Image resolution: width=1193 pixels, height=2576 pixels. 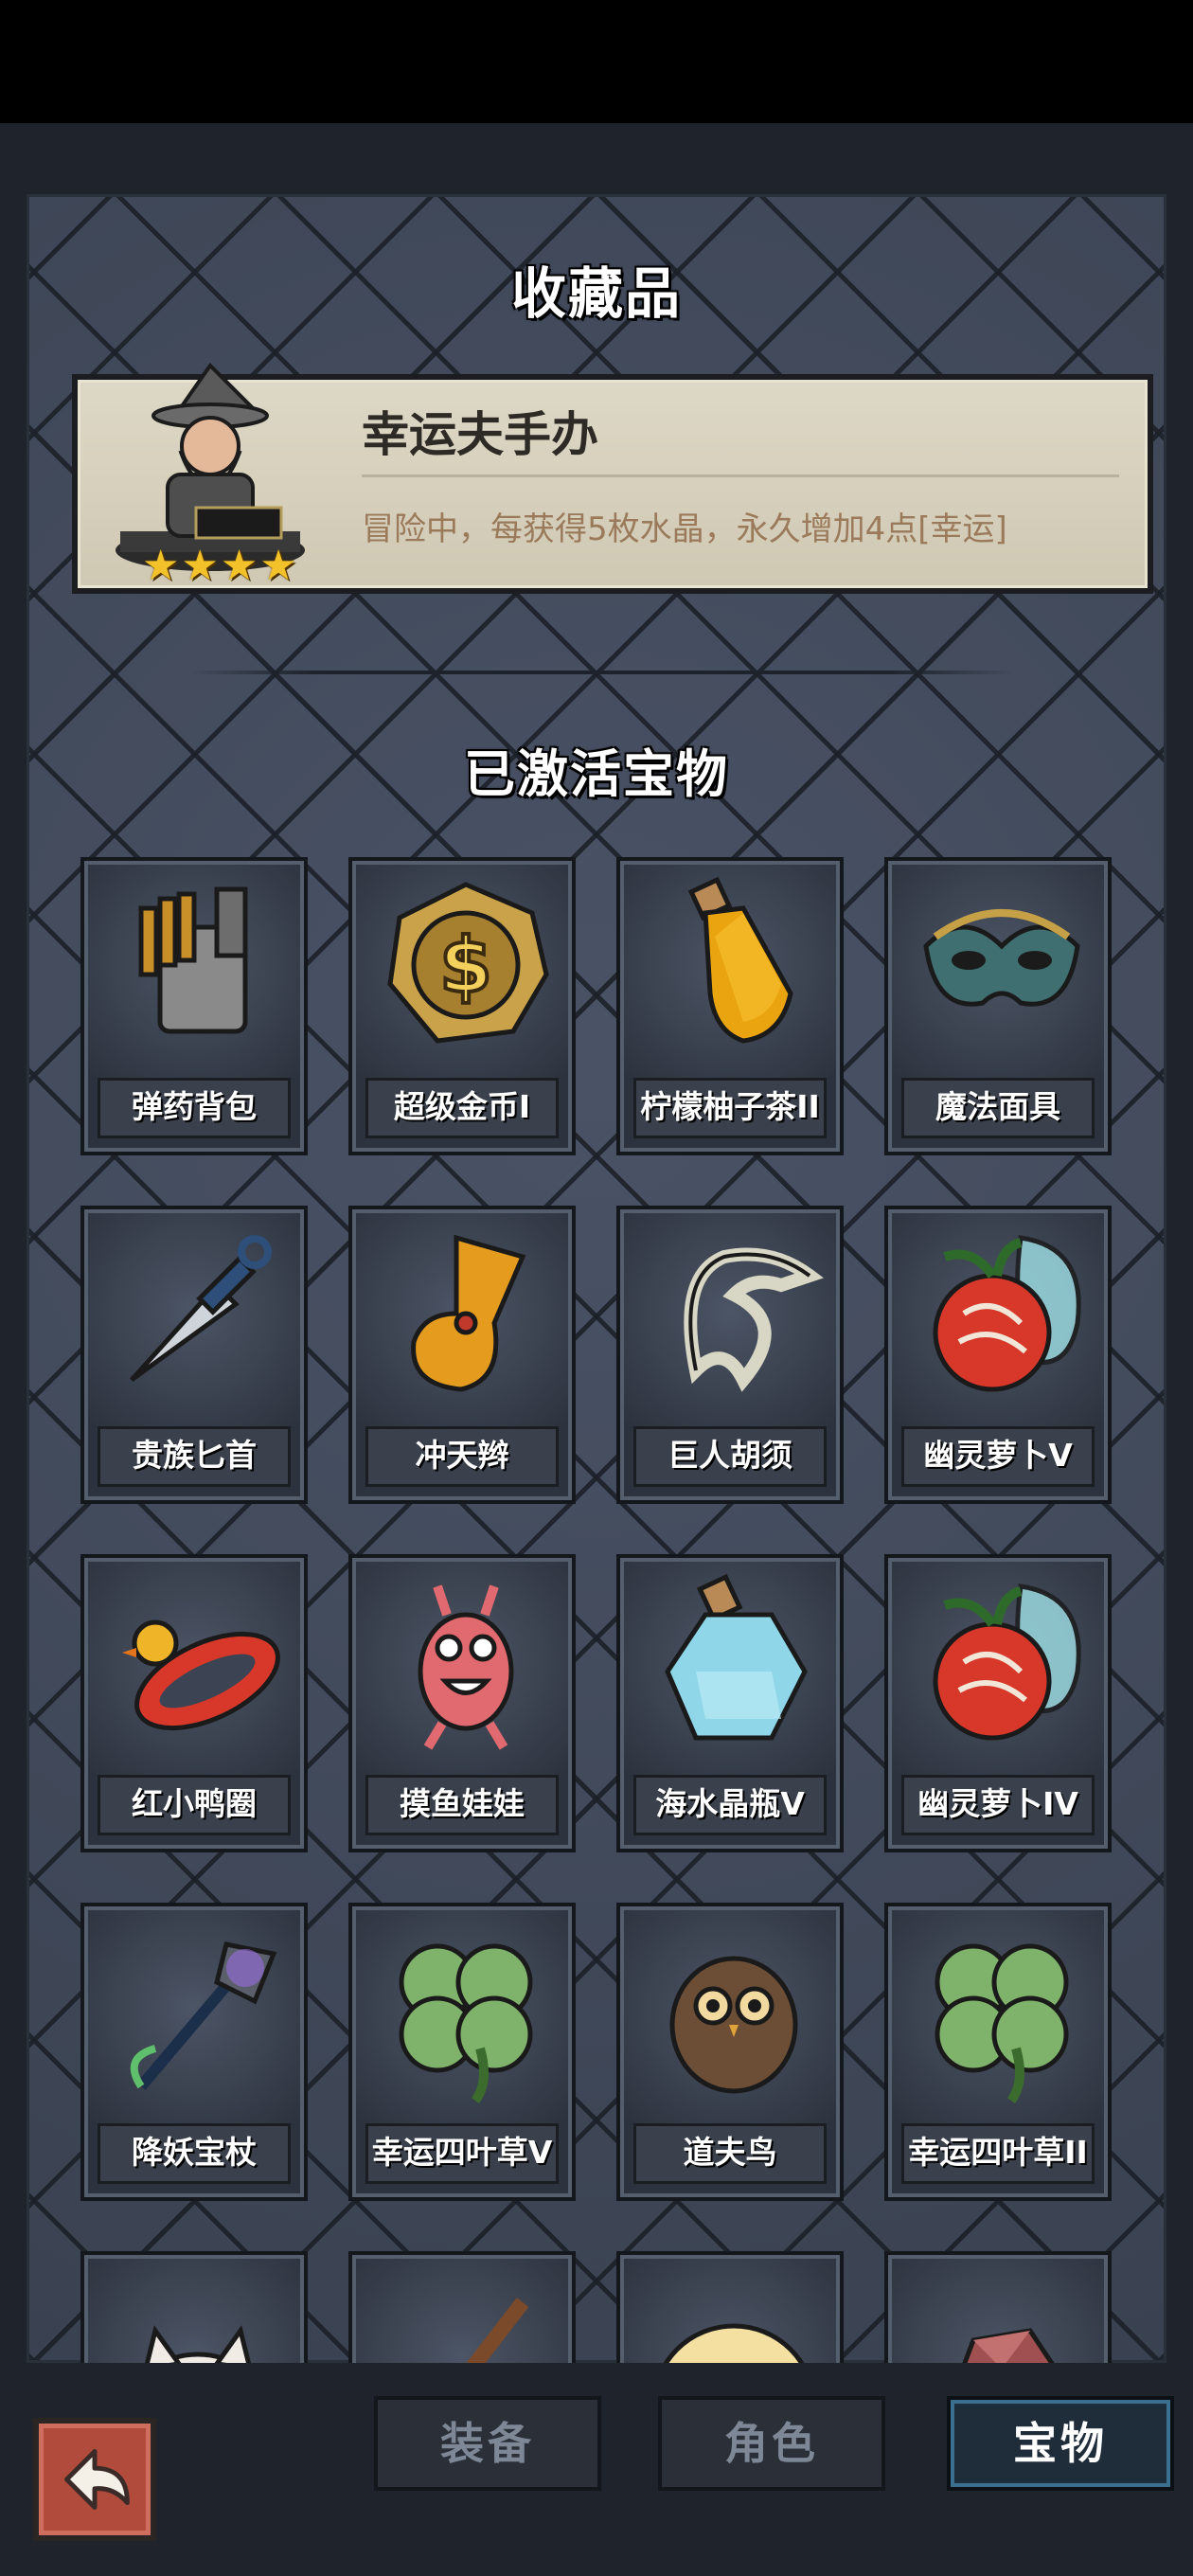 I want to click on treasure-label: 柠檬柚子茶II, so click(x=730, y=1108).